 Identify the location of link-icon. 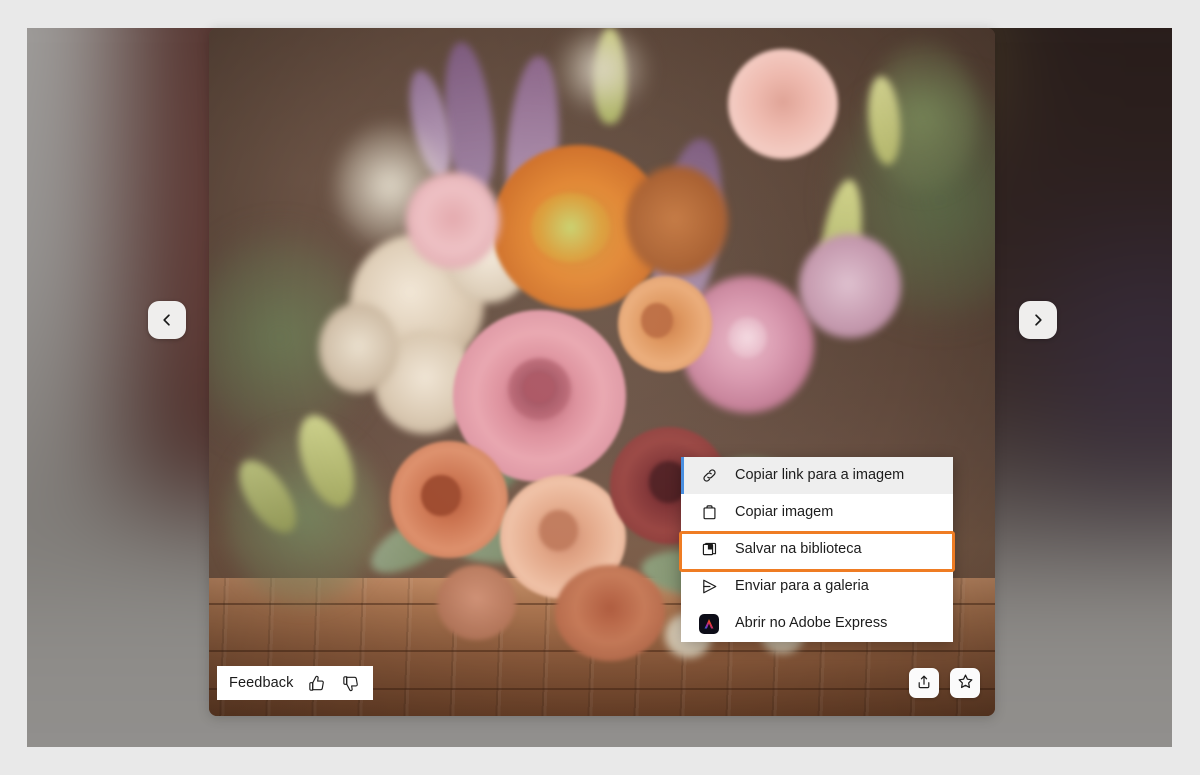
(709, 476).